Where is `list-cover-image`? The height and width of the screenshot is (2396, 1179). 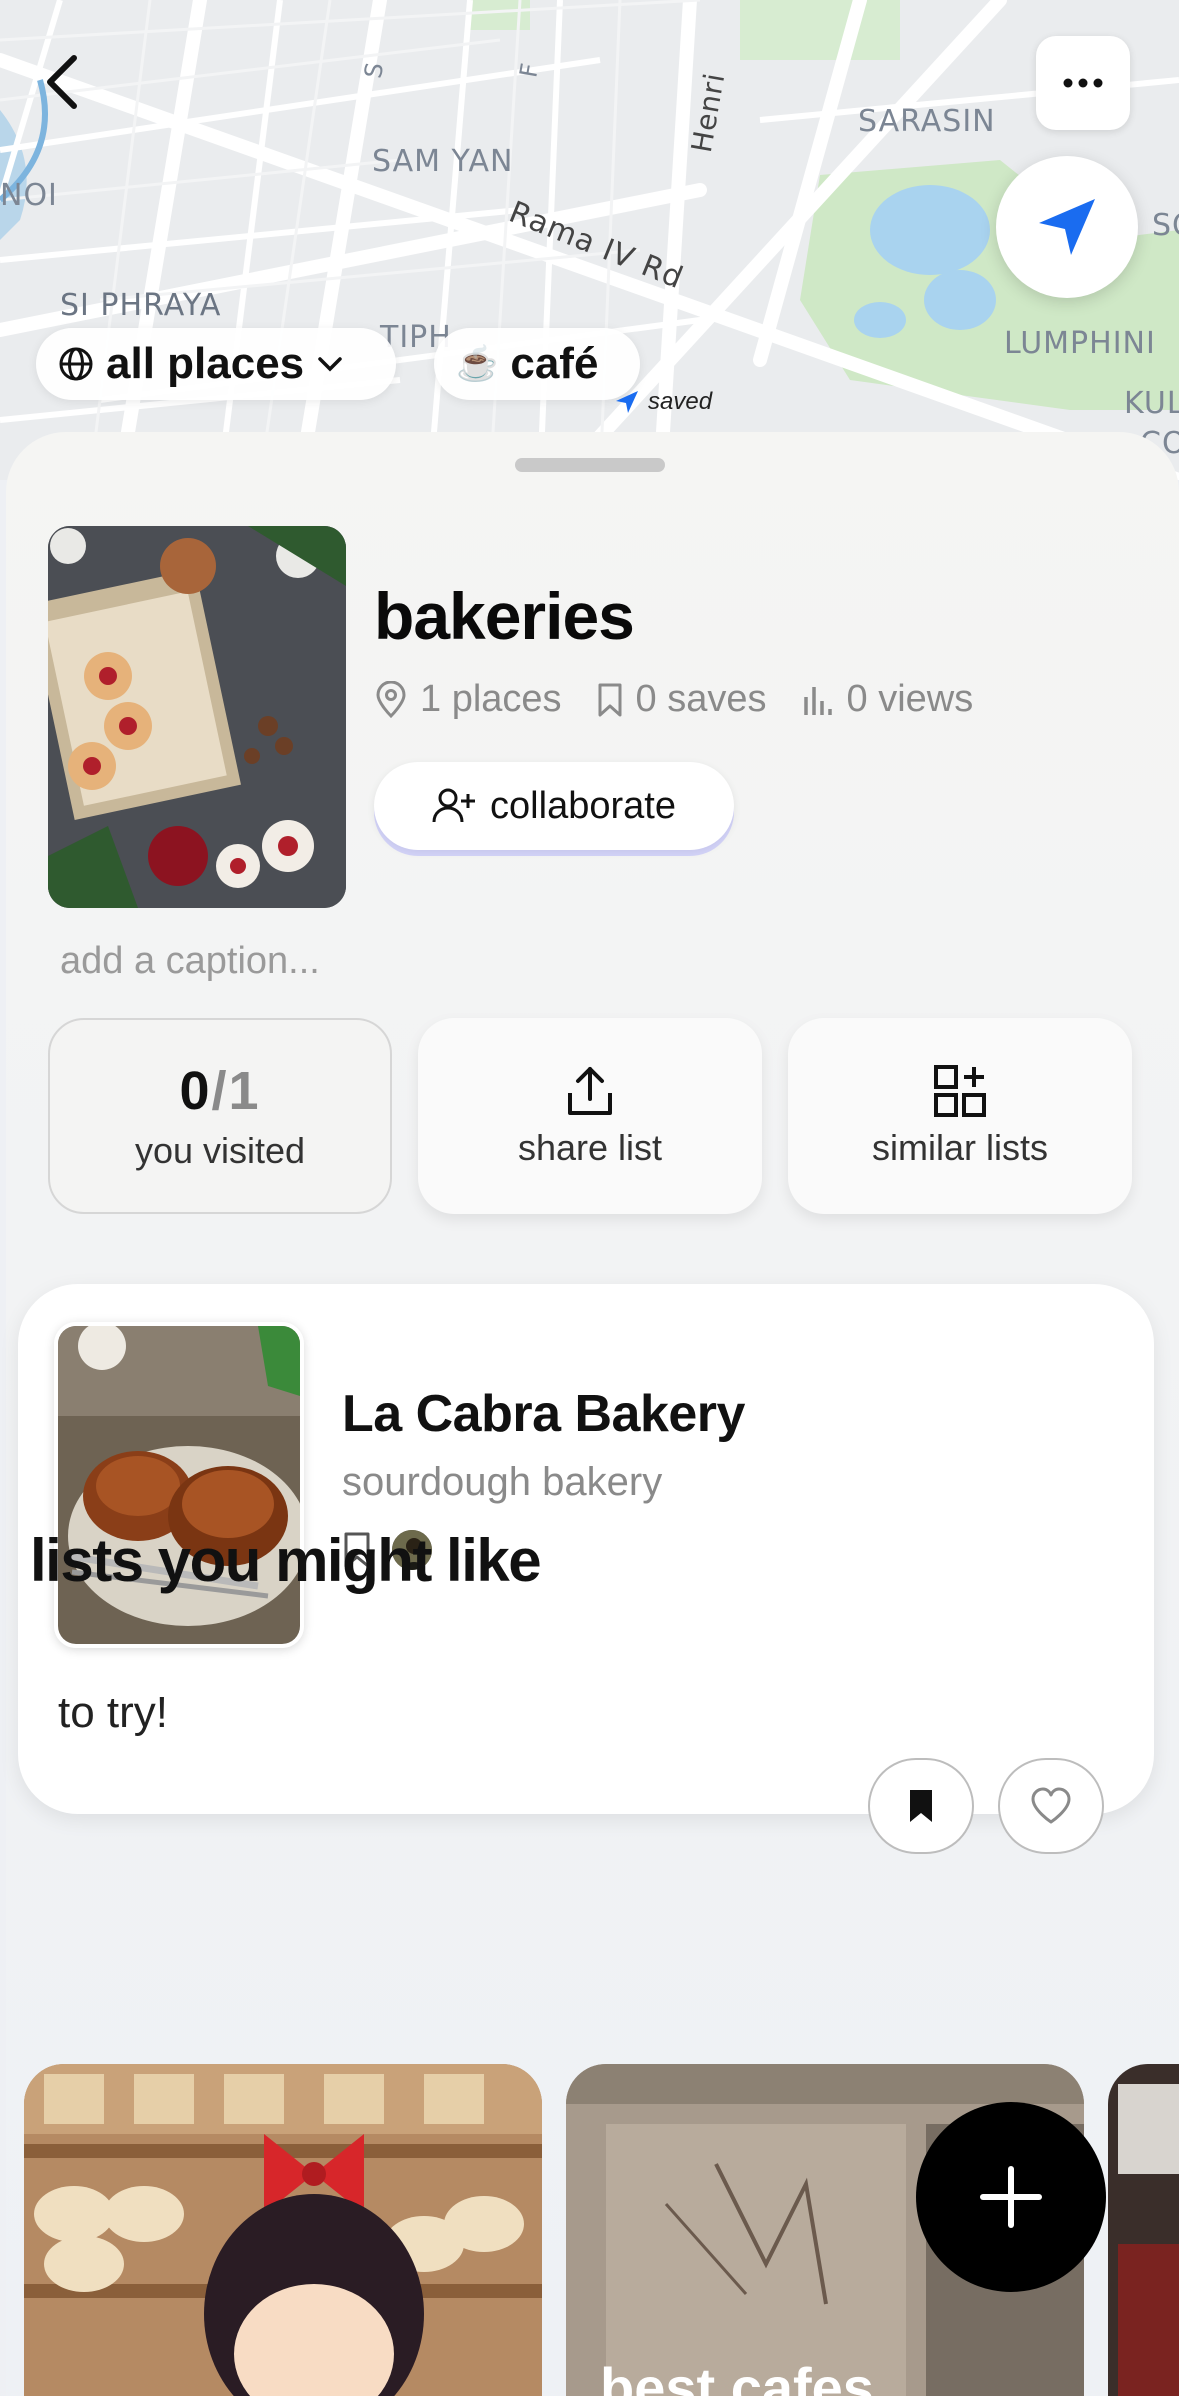 list-cover-image is located at coordinates (197, 717).